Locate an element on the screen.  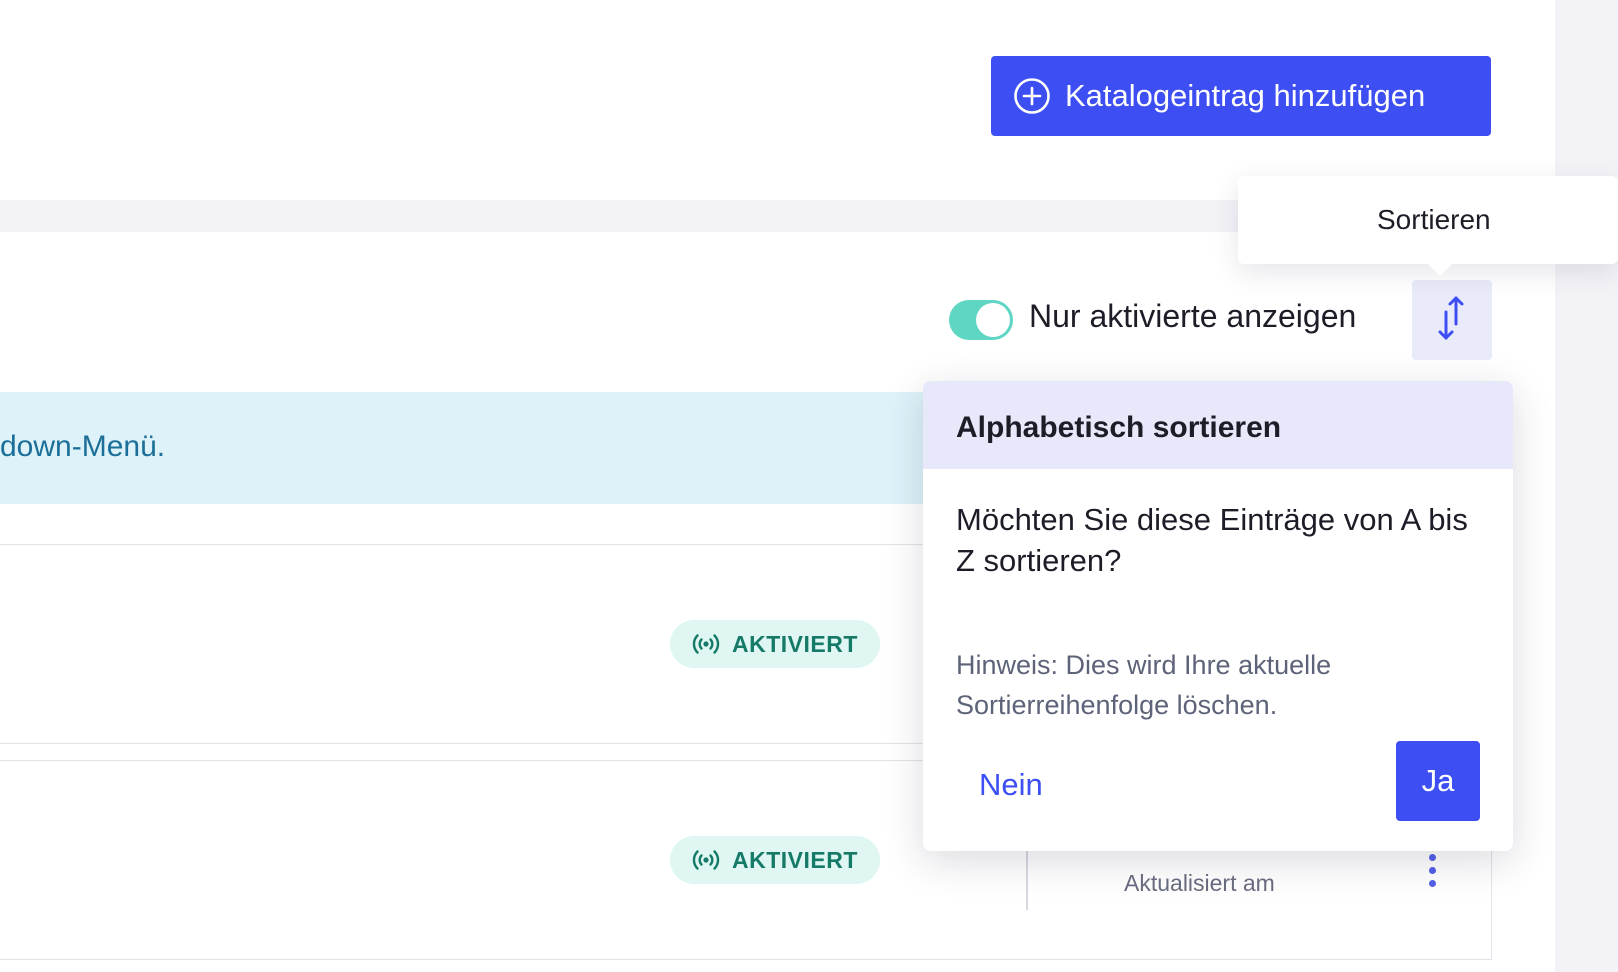
tooltip-arrow is located at coordinates (1440, 269).